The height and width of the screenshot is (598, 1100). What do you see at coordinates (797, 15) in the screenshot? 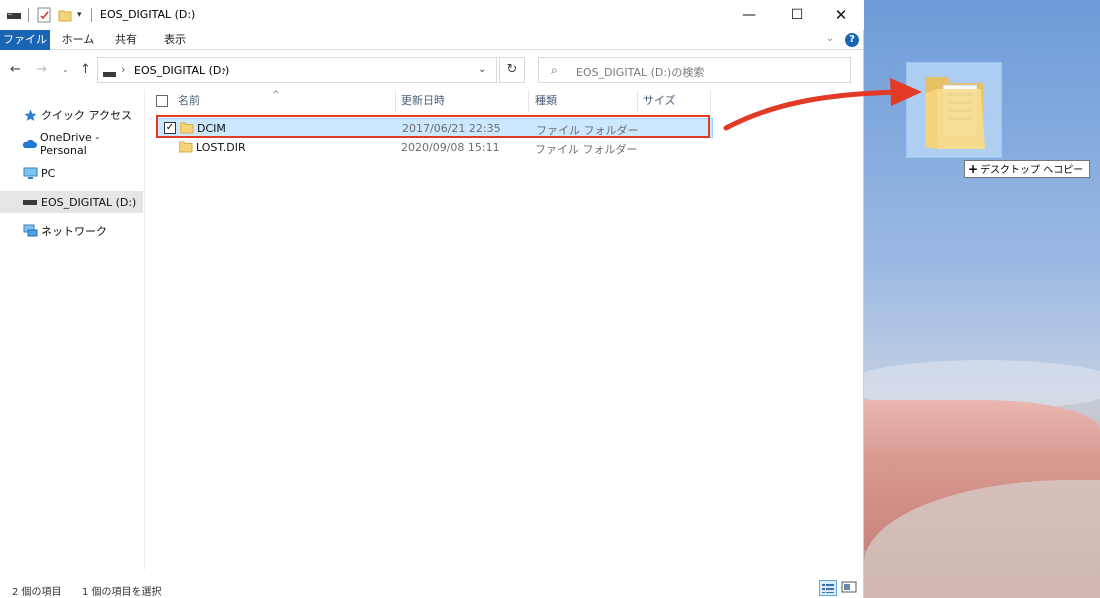
I see `maximize-button: ☐` at bounding box center [797, 15].